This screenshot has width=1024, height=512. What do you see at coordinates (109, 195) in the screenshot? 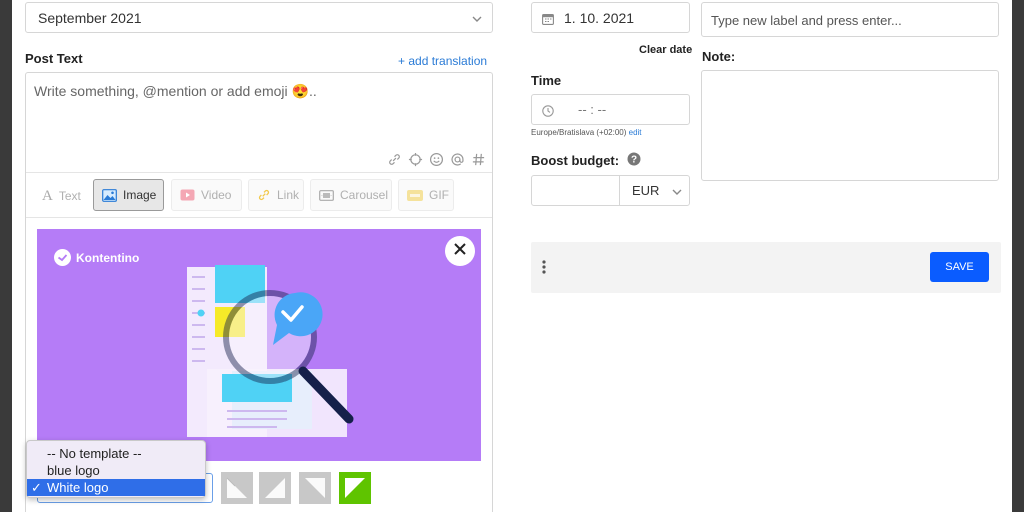
I see `image-icon` at bounding box center [109, 195].